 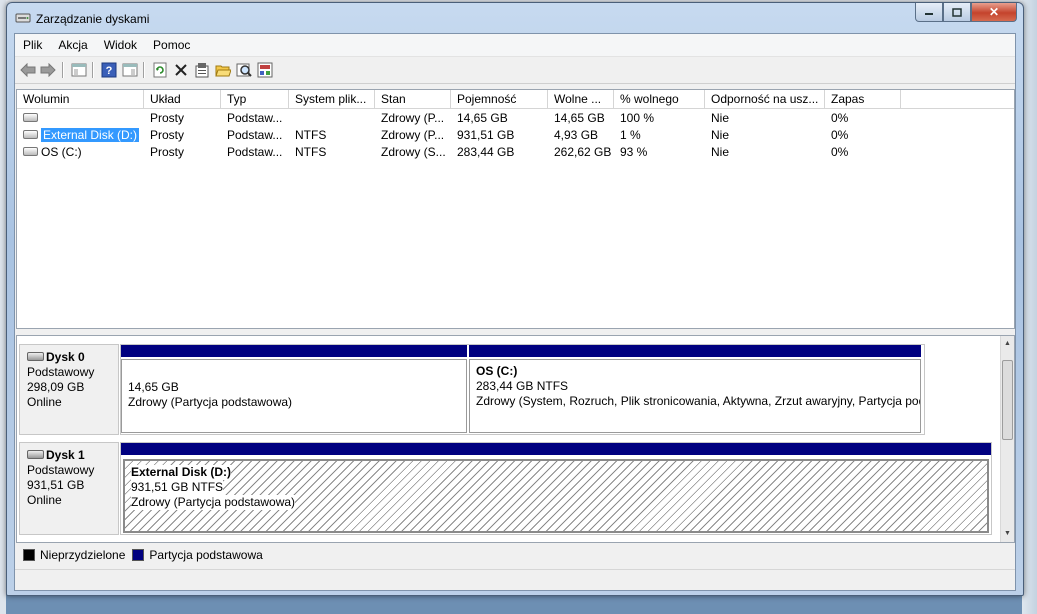 What do you see at coordinates (80, 118) in the screenshot?
I see `volume-cell` at bounding box center [80, 118].